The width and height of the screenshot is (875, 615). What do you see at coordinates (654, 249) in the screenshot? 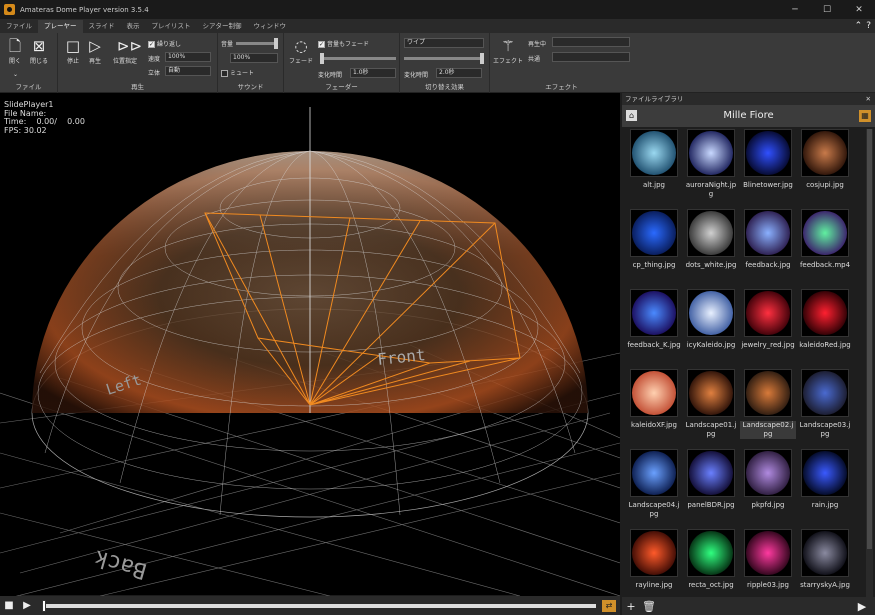
I see `library-item: cp_thing.jpg` at bounding box center [654, 249].